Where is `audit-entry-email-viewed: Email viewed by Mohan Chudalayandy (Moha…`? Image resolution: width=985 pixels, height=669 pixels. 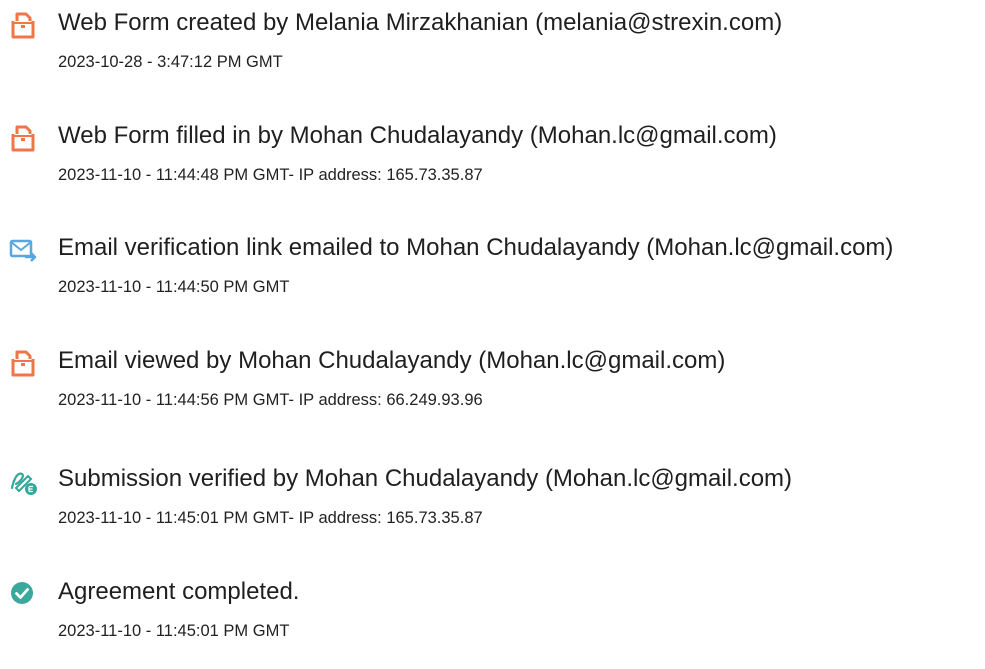
audit-entry-email-viewed: Email viewed by Mohan Chudalayandy (Moha… is located at coordinates (492, 392).